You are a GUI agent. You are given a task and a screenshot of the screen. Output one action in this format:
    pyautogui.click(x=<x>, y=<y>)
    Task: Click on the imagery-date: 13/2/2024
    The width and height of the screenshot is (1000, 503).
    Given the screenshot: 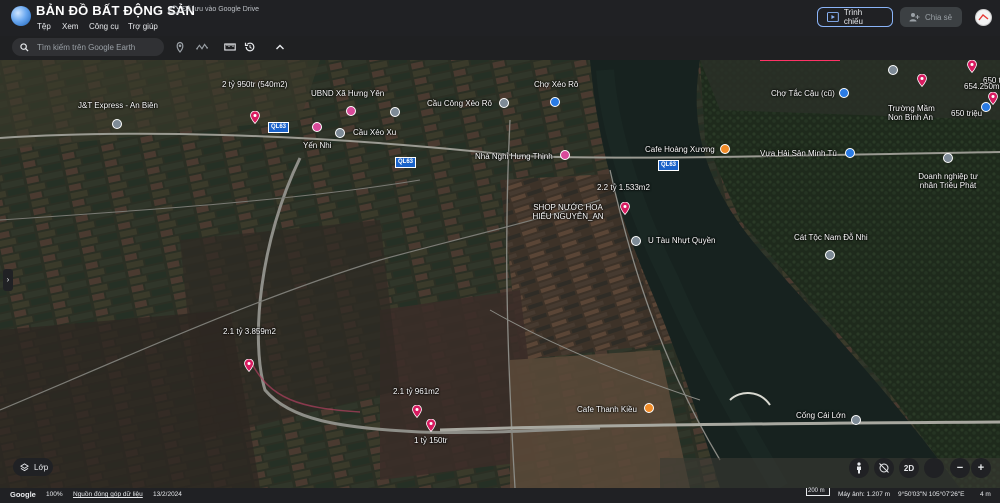 What is the action you would take?
    pyautogui.click(x=167, y=494)
    